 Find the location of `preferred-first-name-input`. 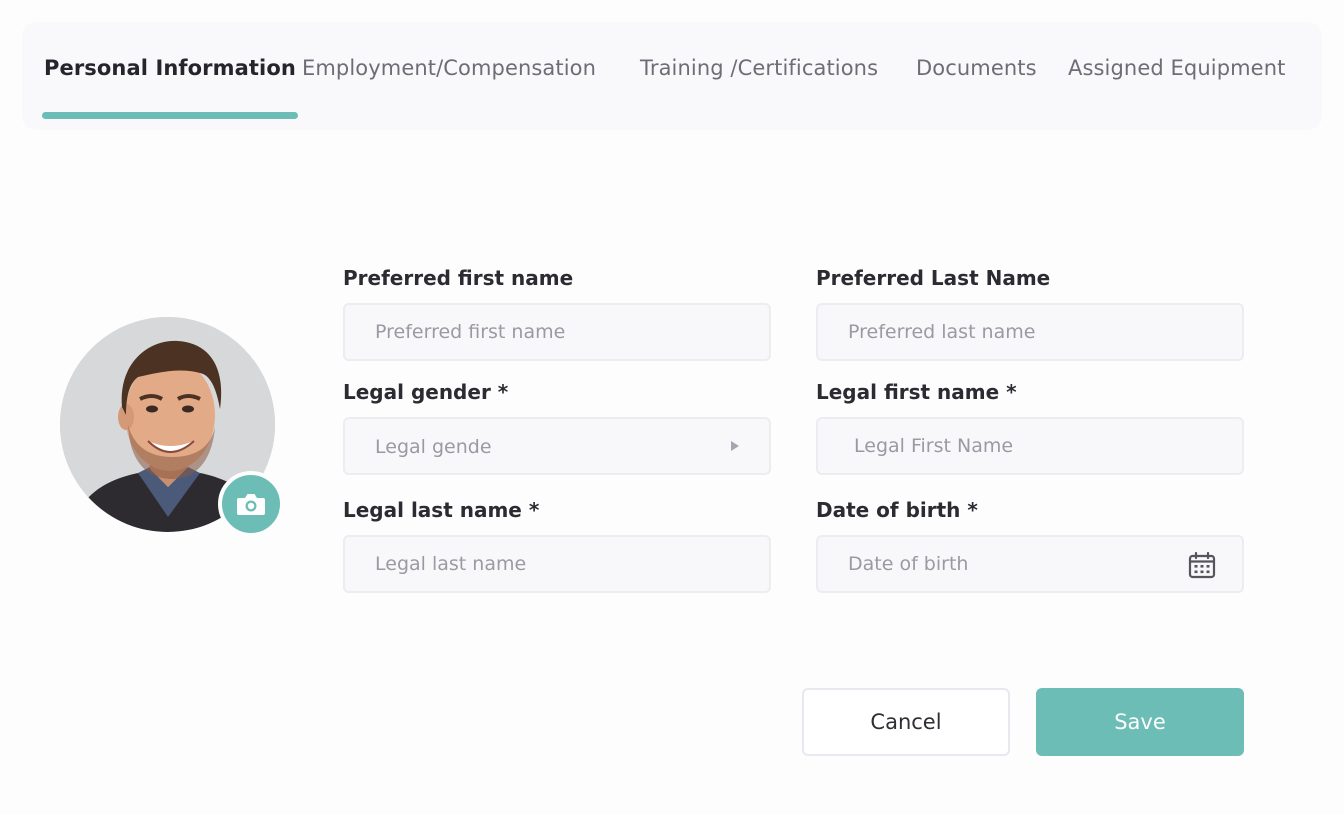

preferred-first-name-input is located at coordinates (557, 332).